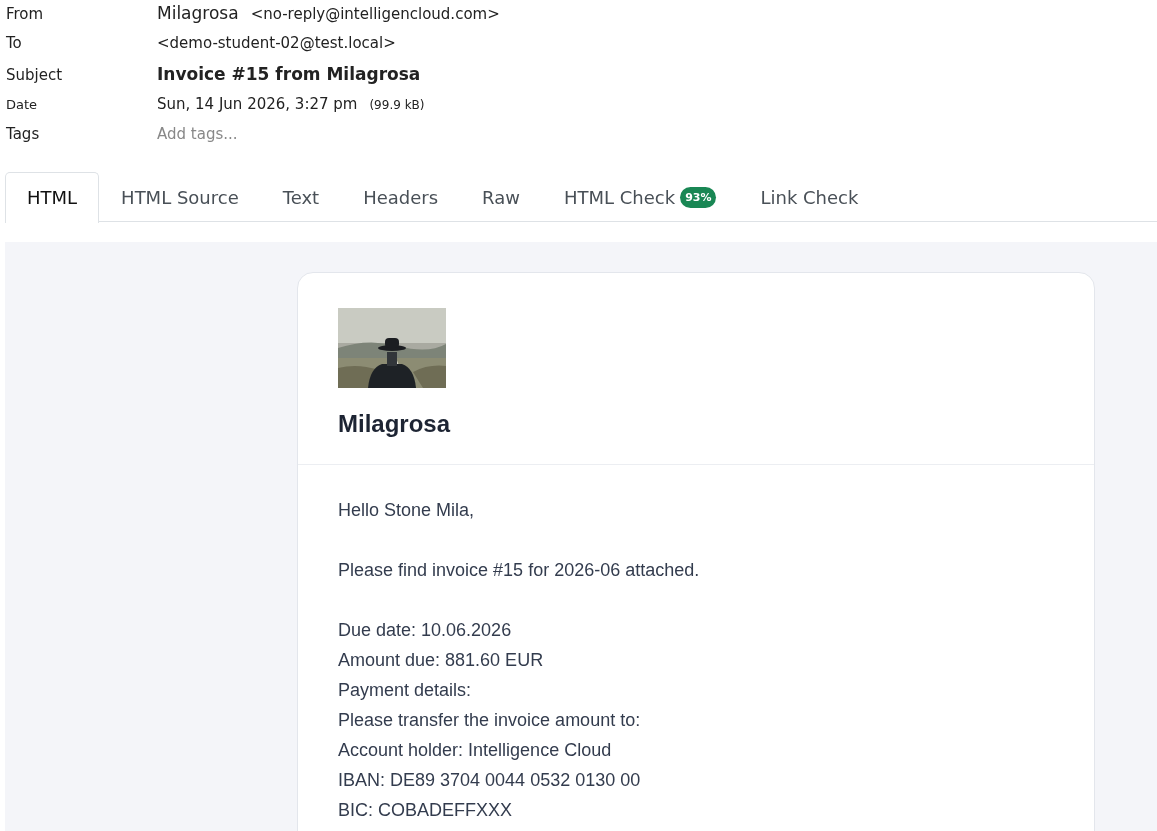  Describe the element at coordinates (475, 749) in the screenshot. I see `body-text: Account holder: Intelligence Cloud` at that location.